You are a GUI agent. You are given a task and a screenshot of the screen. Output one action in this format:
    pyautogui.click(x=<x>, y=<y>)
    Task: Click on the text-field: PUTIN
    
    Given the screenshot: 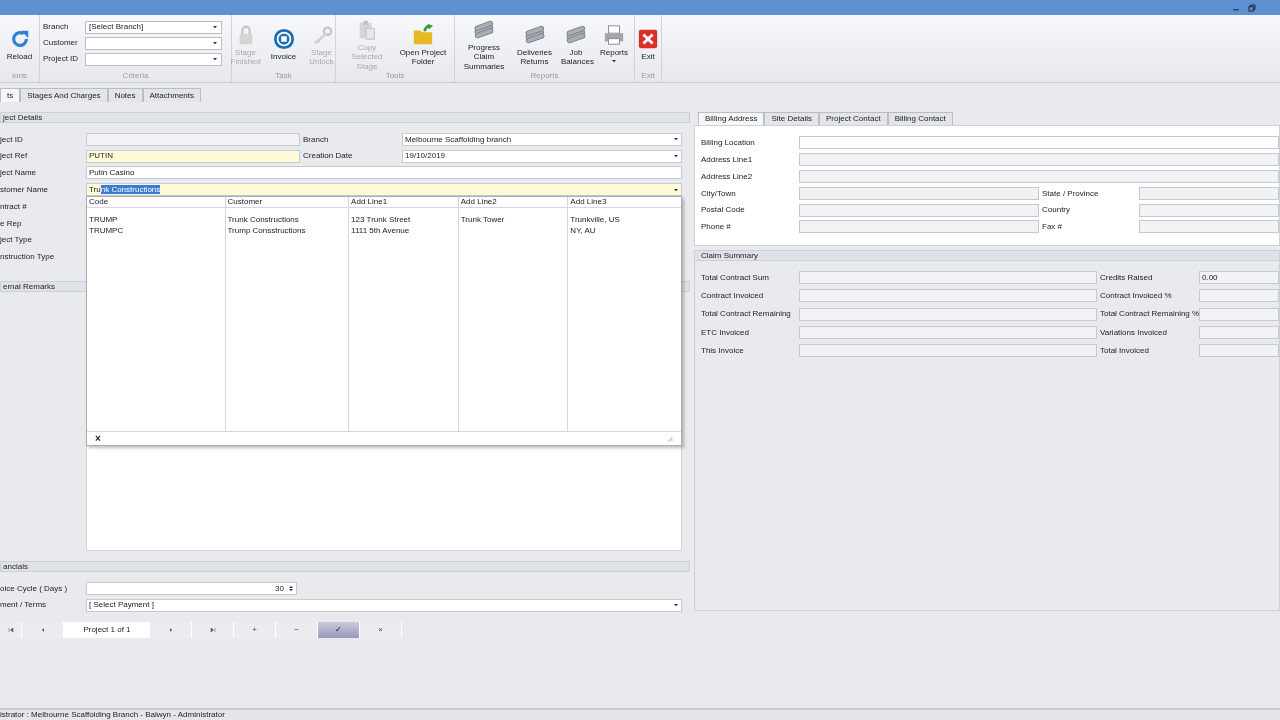 What is the action you would take?
    pyautogui.click(x=193, y=156)
    